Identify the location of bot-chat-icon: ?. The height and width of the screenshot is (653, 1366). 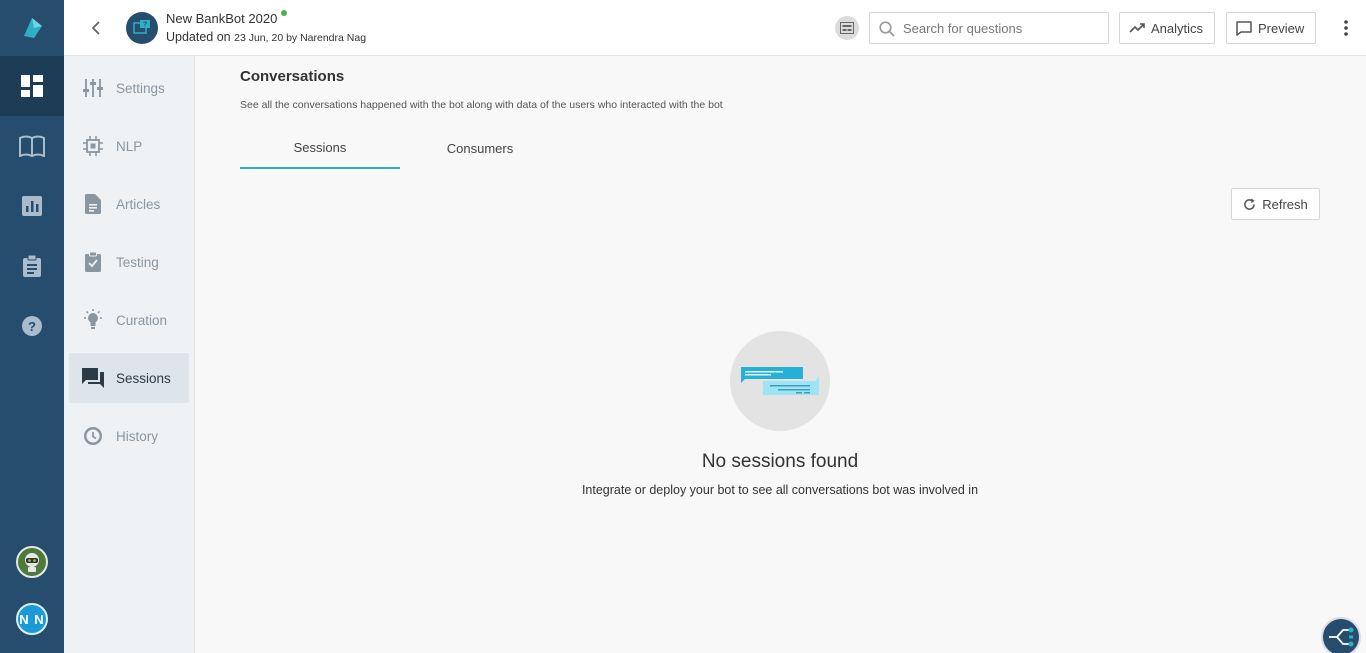
(142, 28).